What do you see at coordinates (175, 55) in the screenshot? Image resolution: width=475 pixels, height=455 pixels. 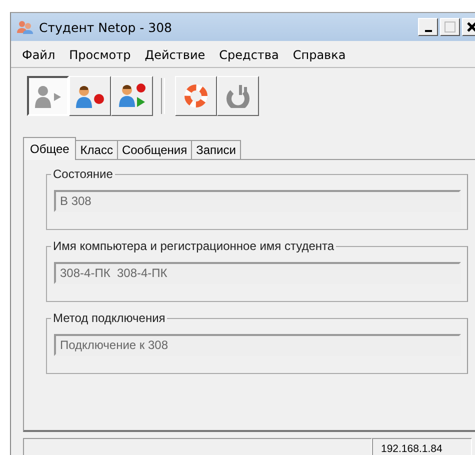 I see `menu-item: Действие` at bounding box center [175, 55].